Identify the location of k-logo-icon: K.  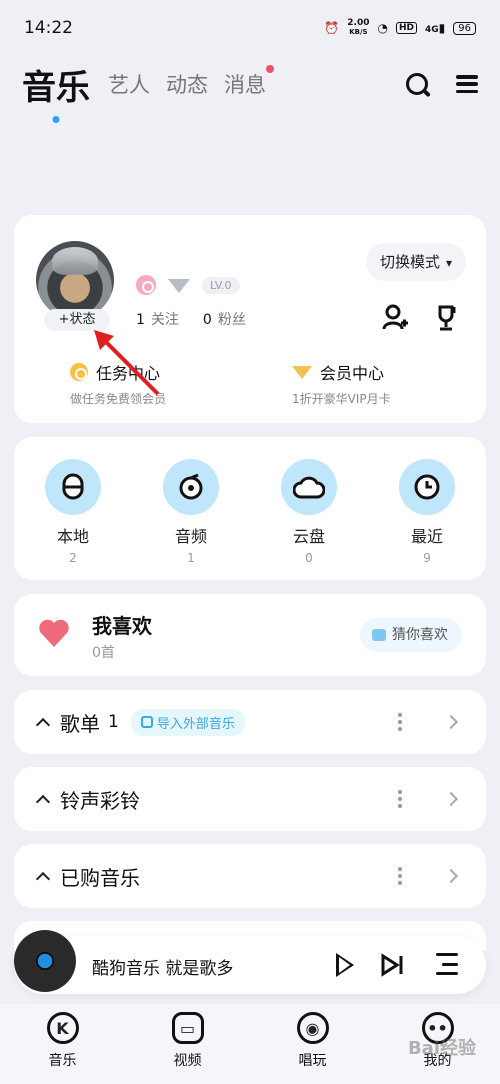
(62, 1028).